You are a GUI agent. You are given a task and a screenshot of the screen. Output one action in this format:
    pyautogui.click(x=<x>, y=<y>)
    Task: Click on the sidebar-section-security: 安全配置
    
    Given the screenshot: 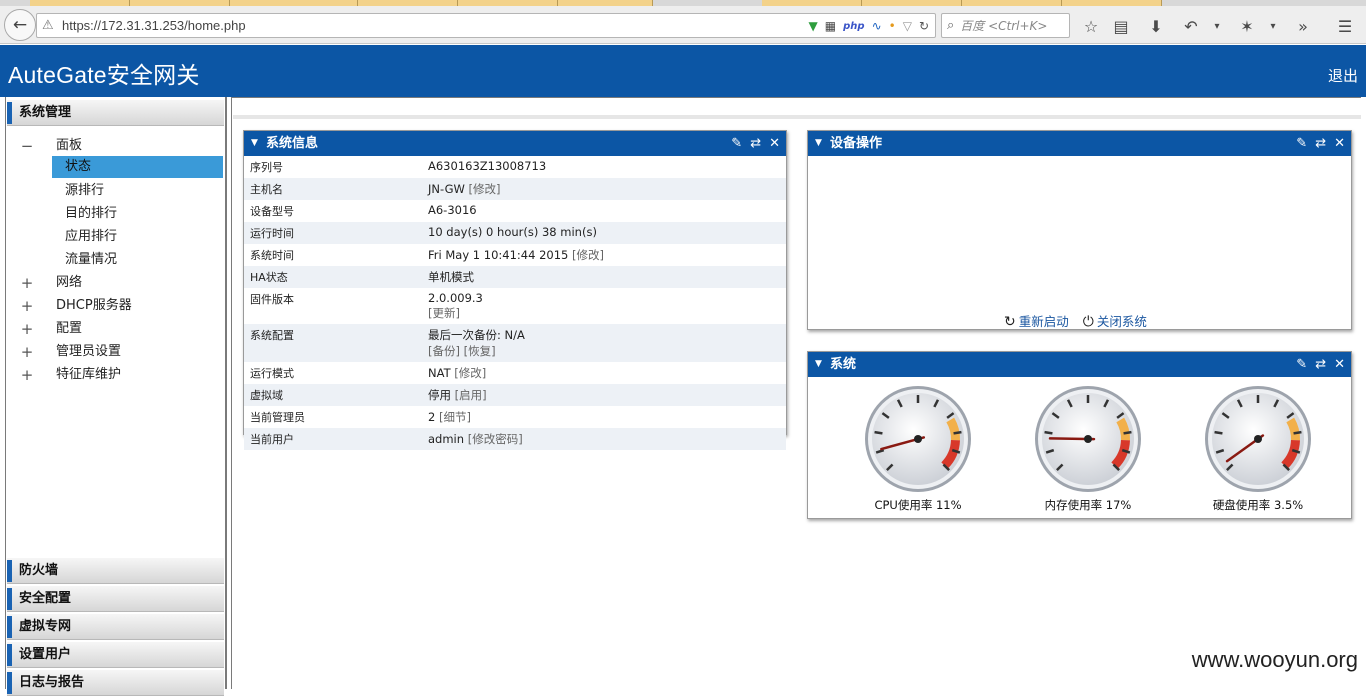 What is the action you would take?
    pyautogui.click(x=115, y=599)
    